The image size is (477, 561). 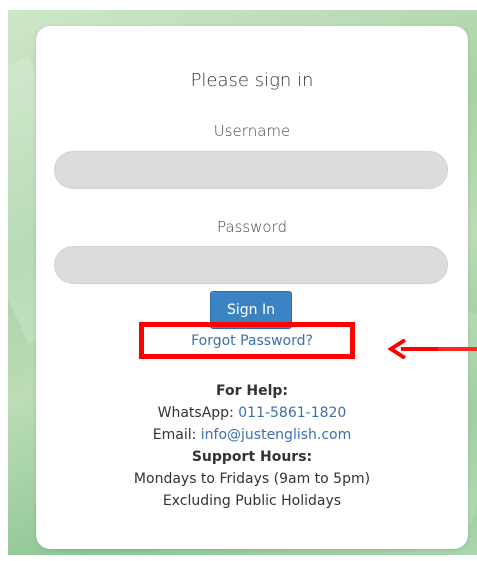 What do you see at coordinates (252, 80) in the screenshot?
I see `page-title: Please sign in` at bounding box center [252, 80].